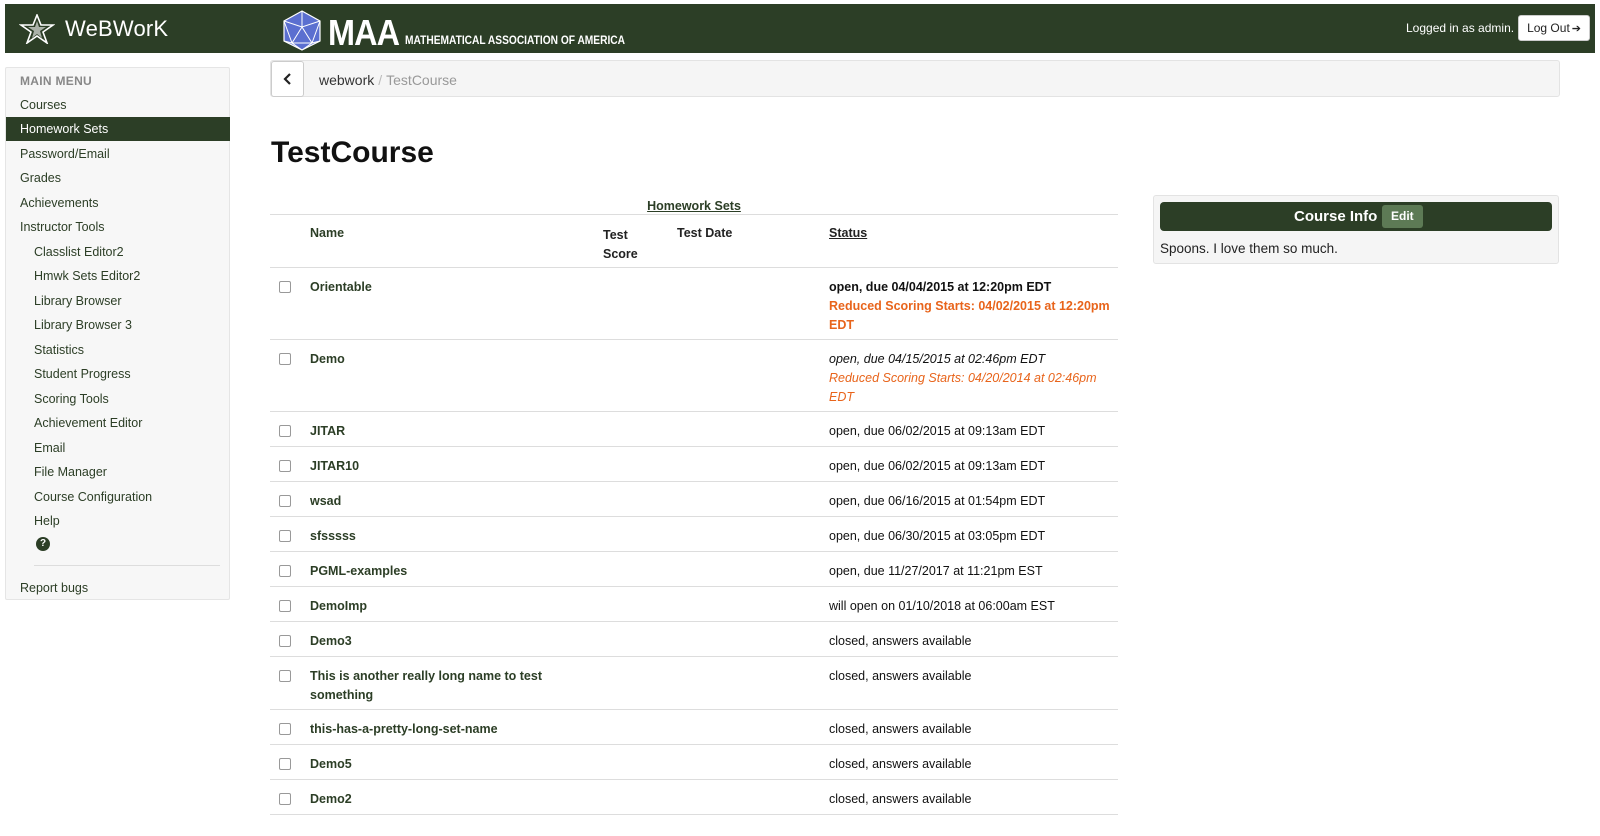 This screenshot has width=1600, height=836. I want to click on set-name-link: Orientable, so click(440, 287).